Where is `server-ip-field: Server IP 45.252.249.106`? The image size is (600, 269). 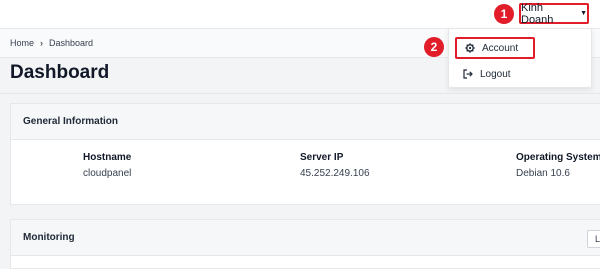 server-ip-field: Server IP 45.252.249.106 is located at coordinates (335, 165).